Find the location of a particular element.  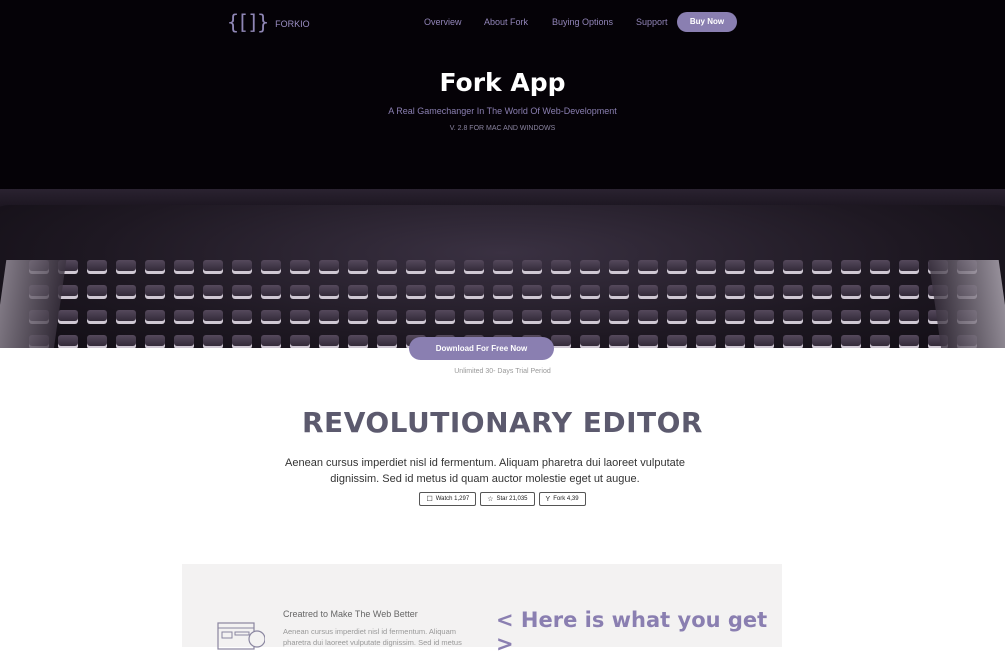

star-badge: ☆ Star 21,035 is located at coordinates (507, 499).